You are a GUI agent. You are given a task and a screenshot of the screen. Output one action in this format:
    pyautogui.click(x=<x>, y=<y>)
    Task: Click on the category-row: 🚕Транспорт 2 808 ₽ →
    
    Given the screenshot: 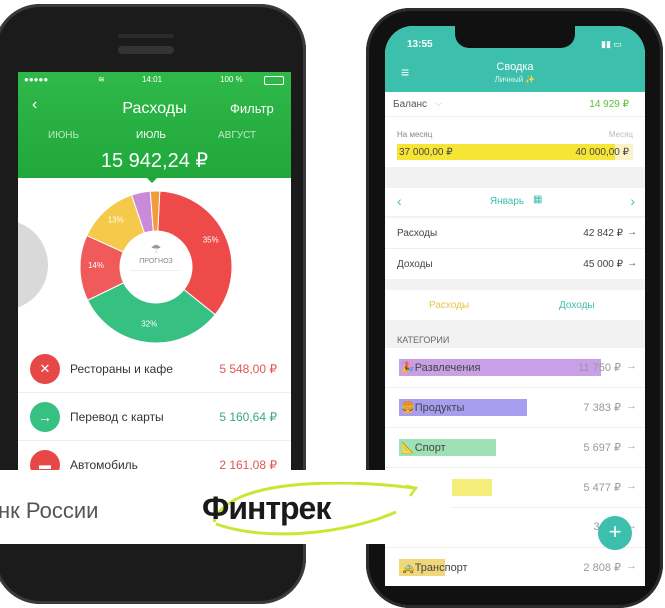 What is the action you would take?
    pyautogui.click(x=515, y=567)
    